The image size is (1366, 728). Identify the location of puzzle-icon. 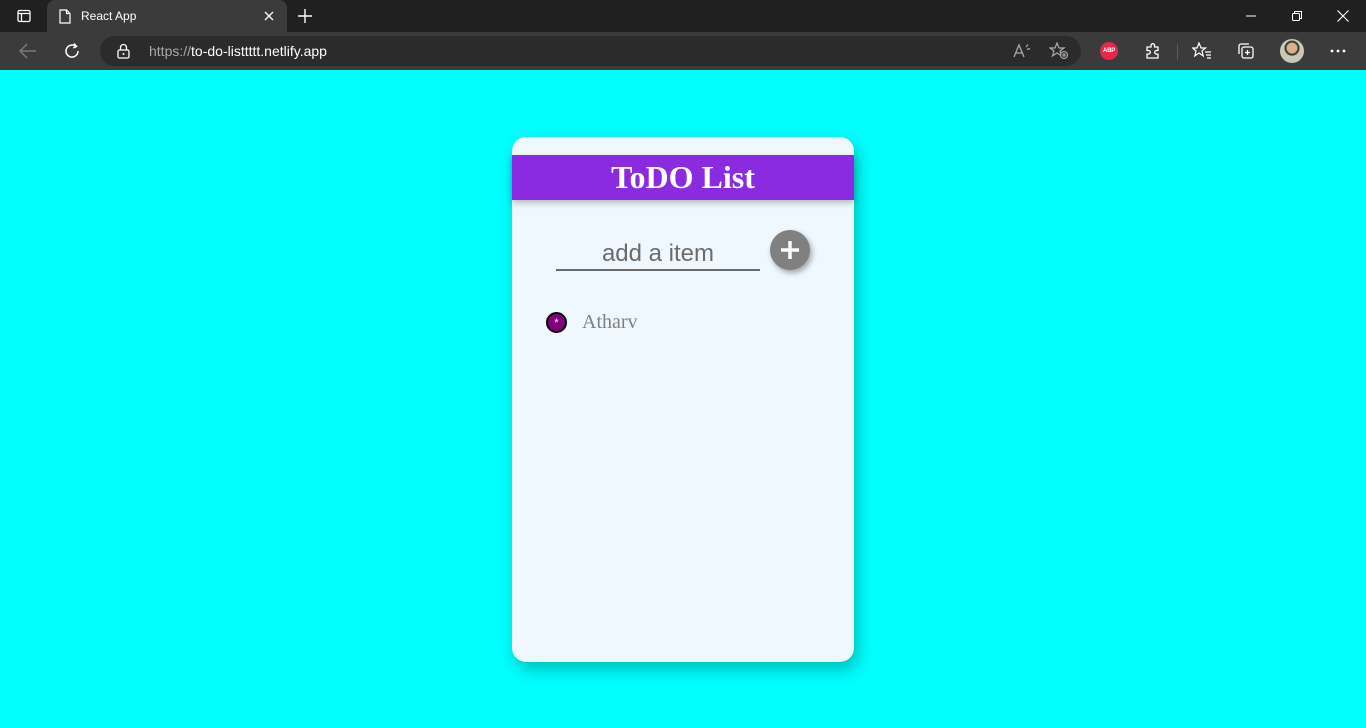
(1152, 51).